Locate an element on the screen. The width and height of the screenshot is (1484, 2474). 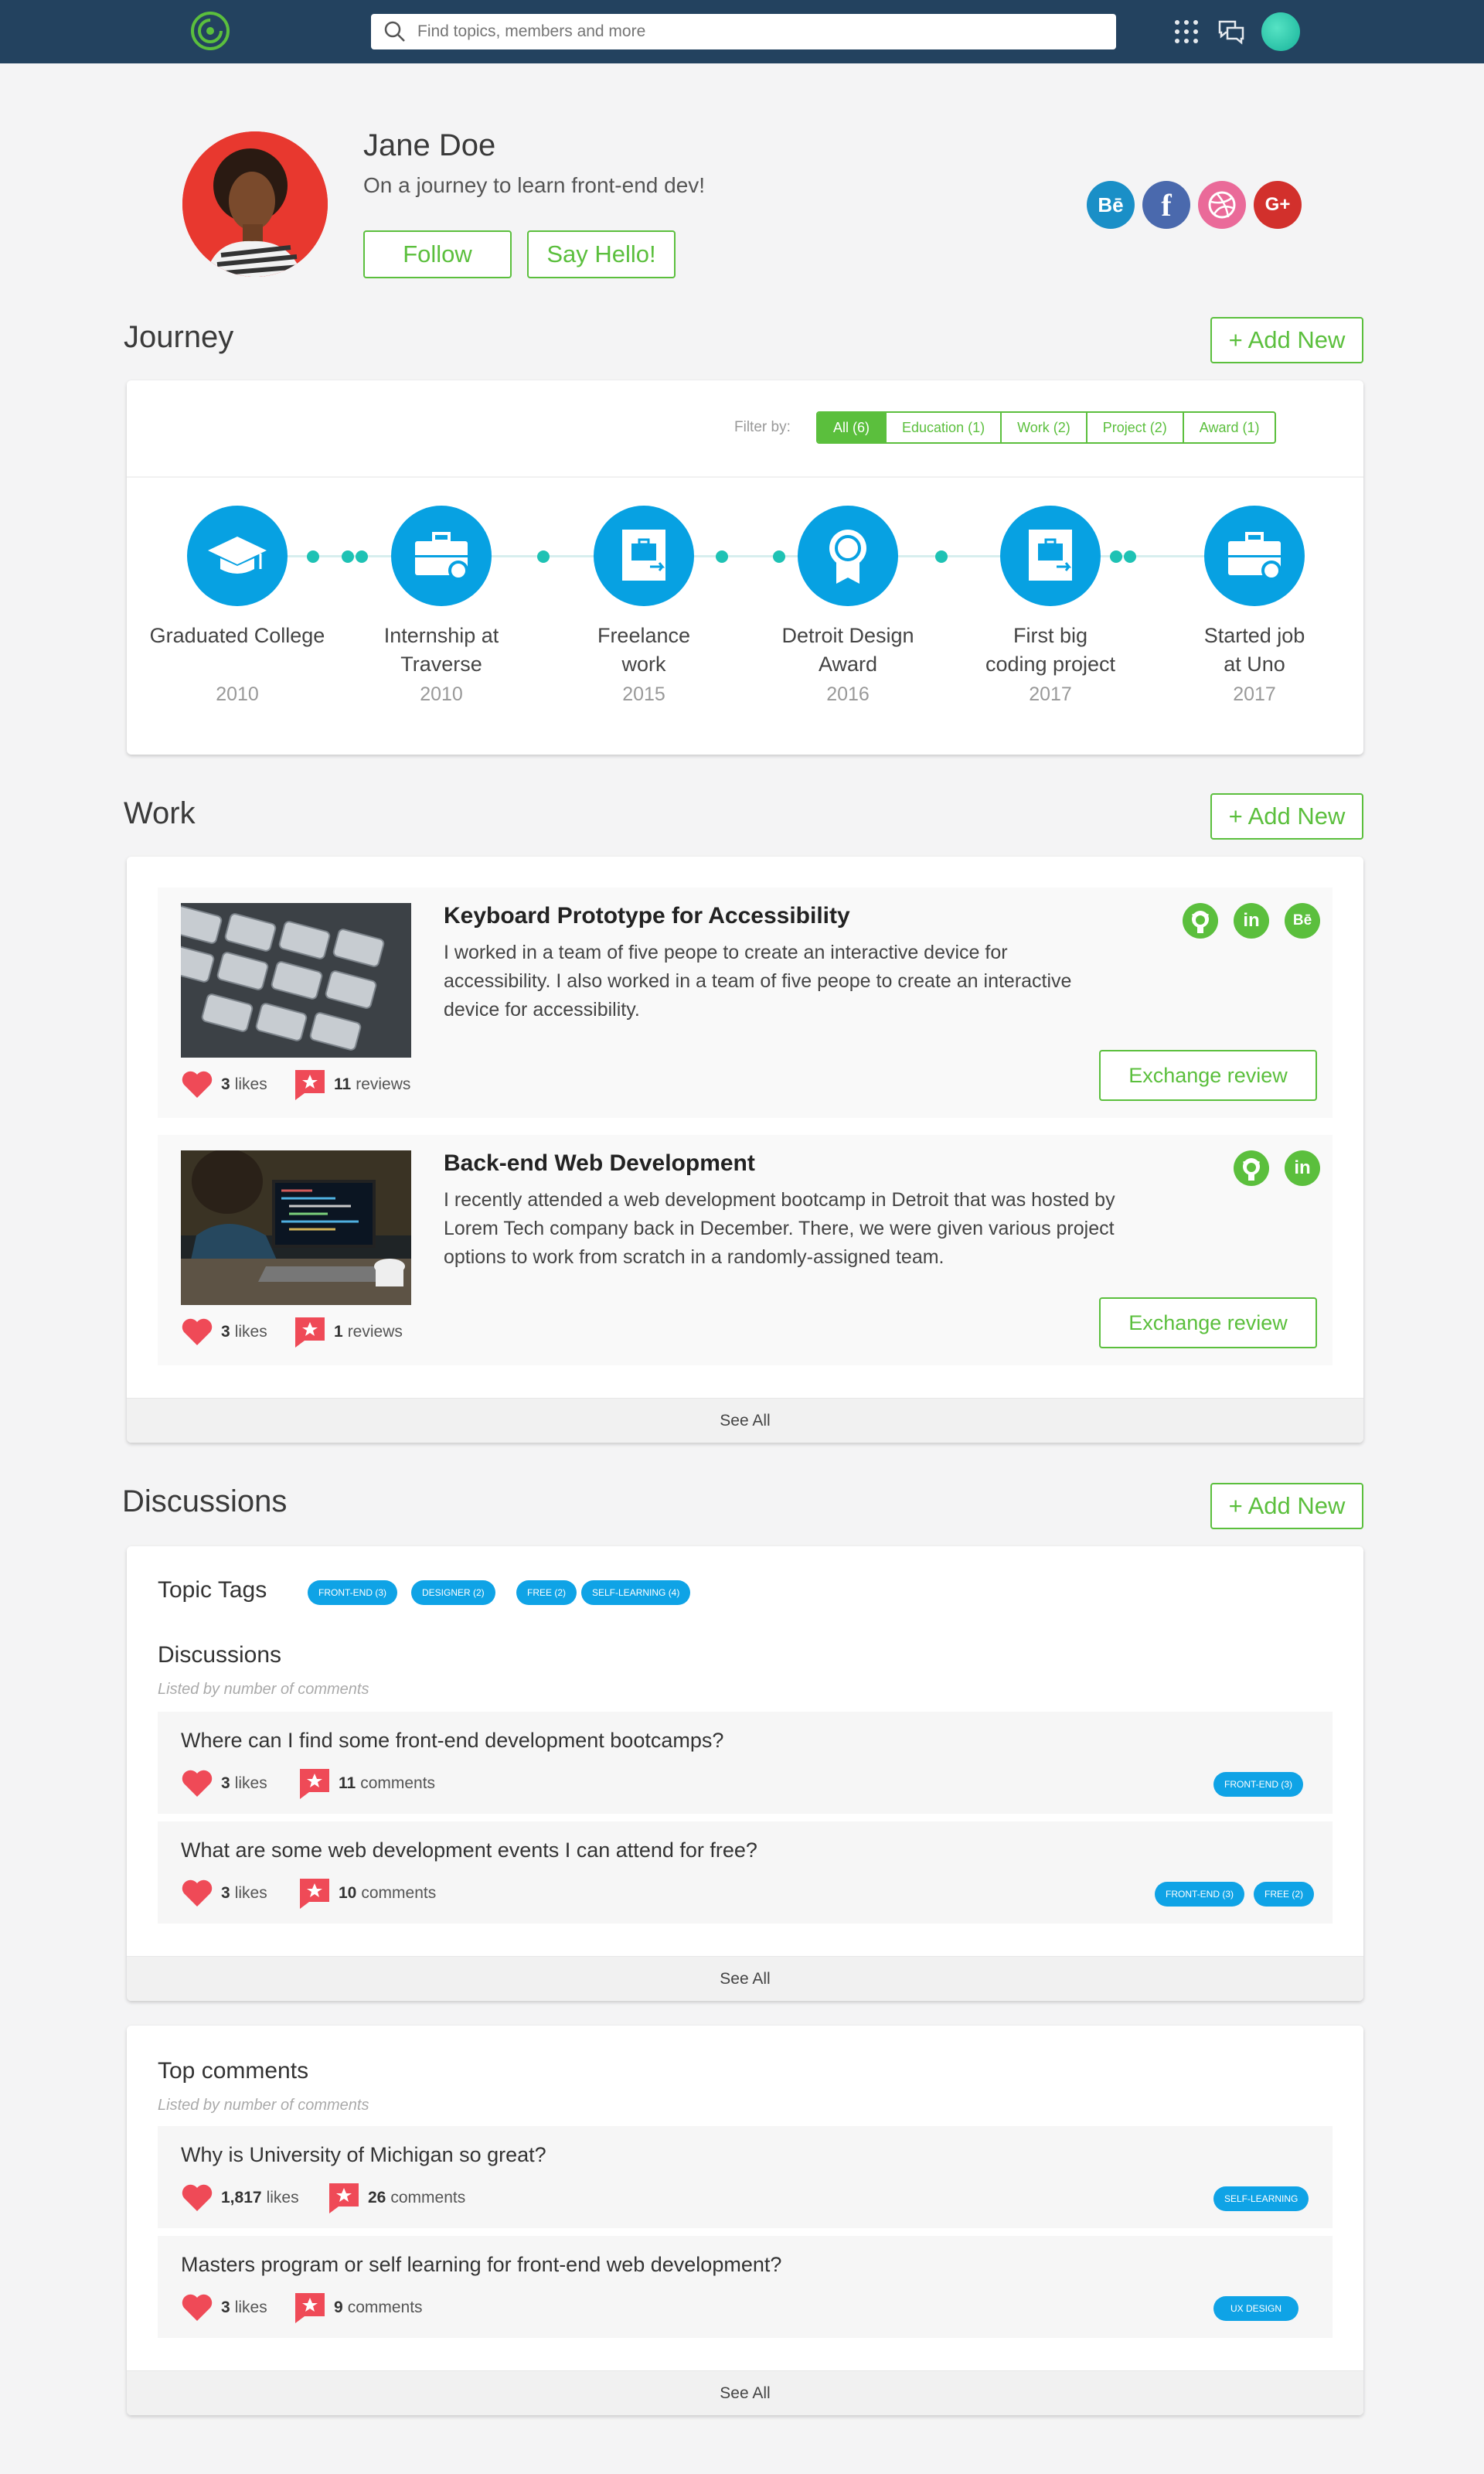
facebook-label: f is located at coordinates (1166, 205).